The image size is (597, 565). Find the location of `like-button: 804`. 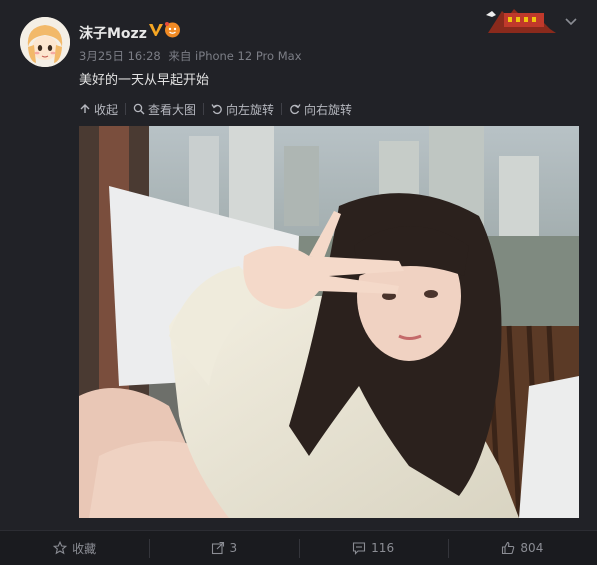

like-button: 804 is located at coordinates (522, 548).